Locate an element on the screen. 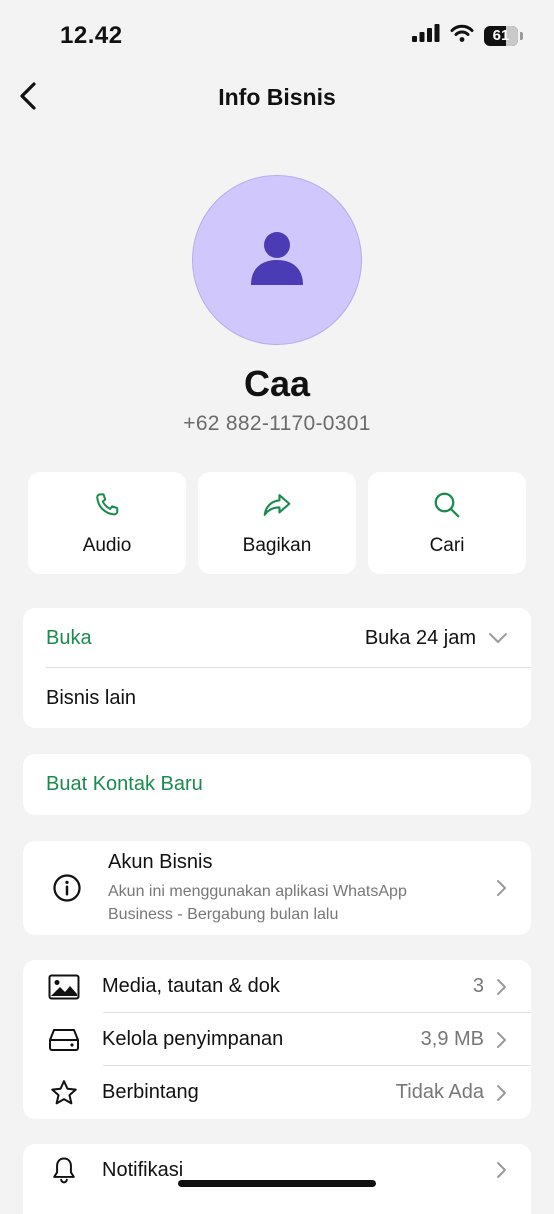 The height and width of the screenshot is (1214, 554). search-label: Cari is located at coordinates (447, 545).